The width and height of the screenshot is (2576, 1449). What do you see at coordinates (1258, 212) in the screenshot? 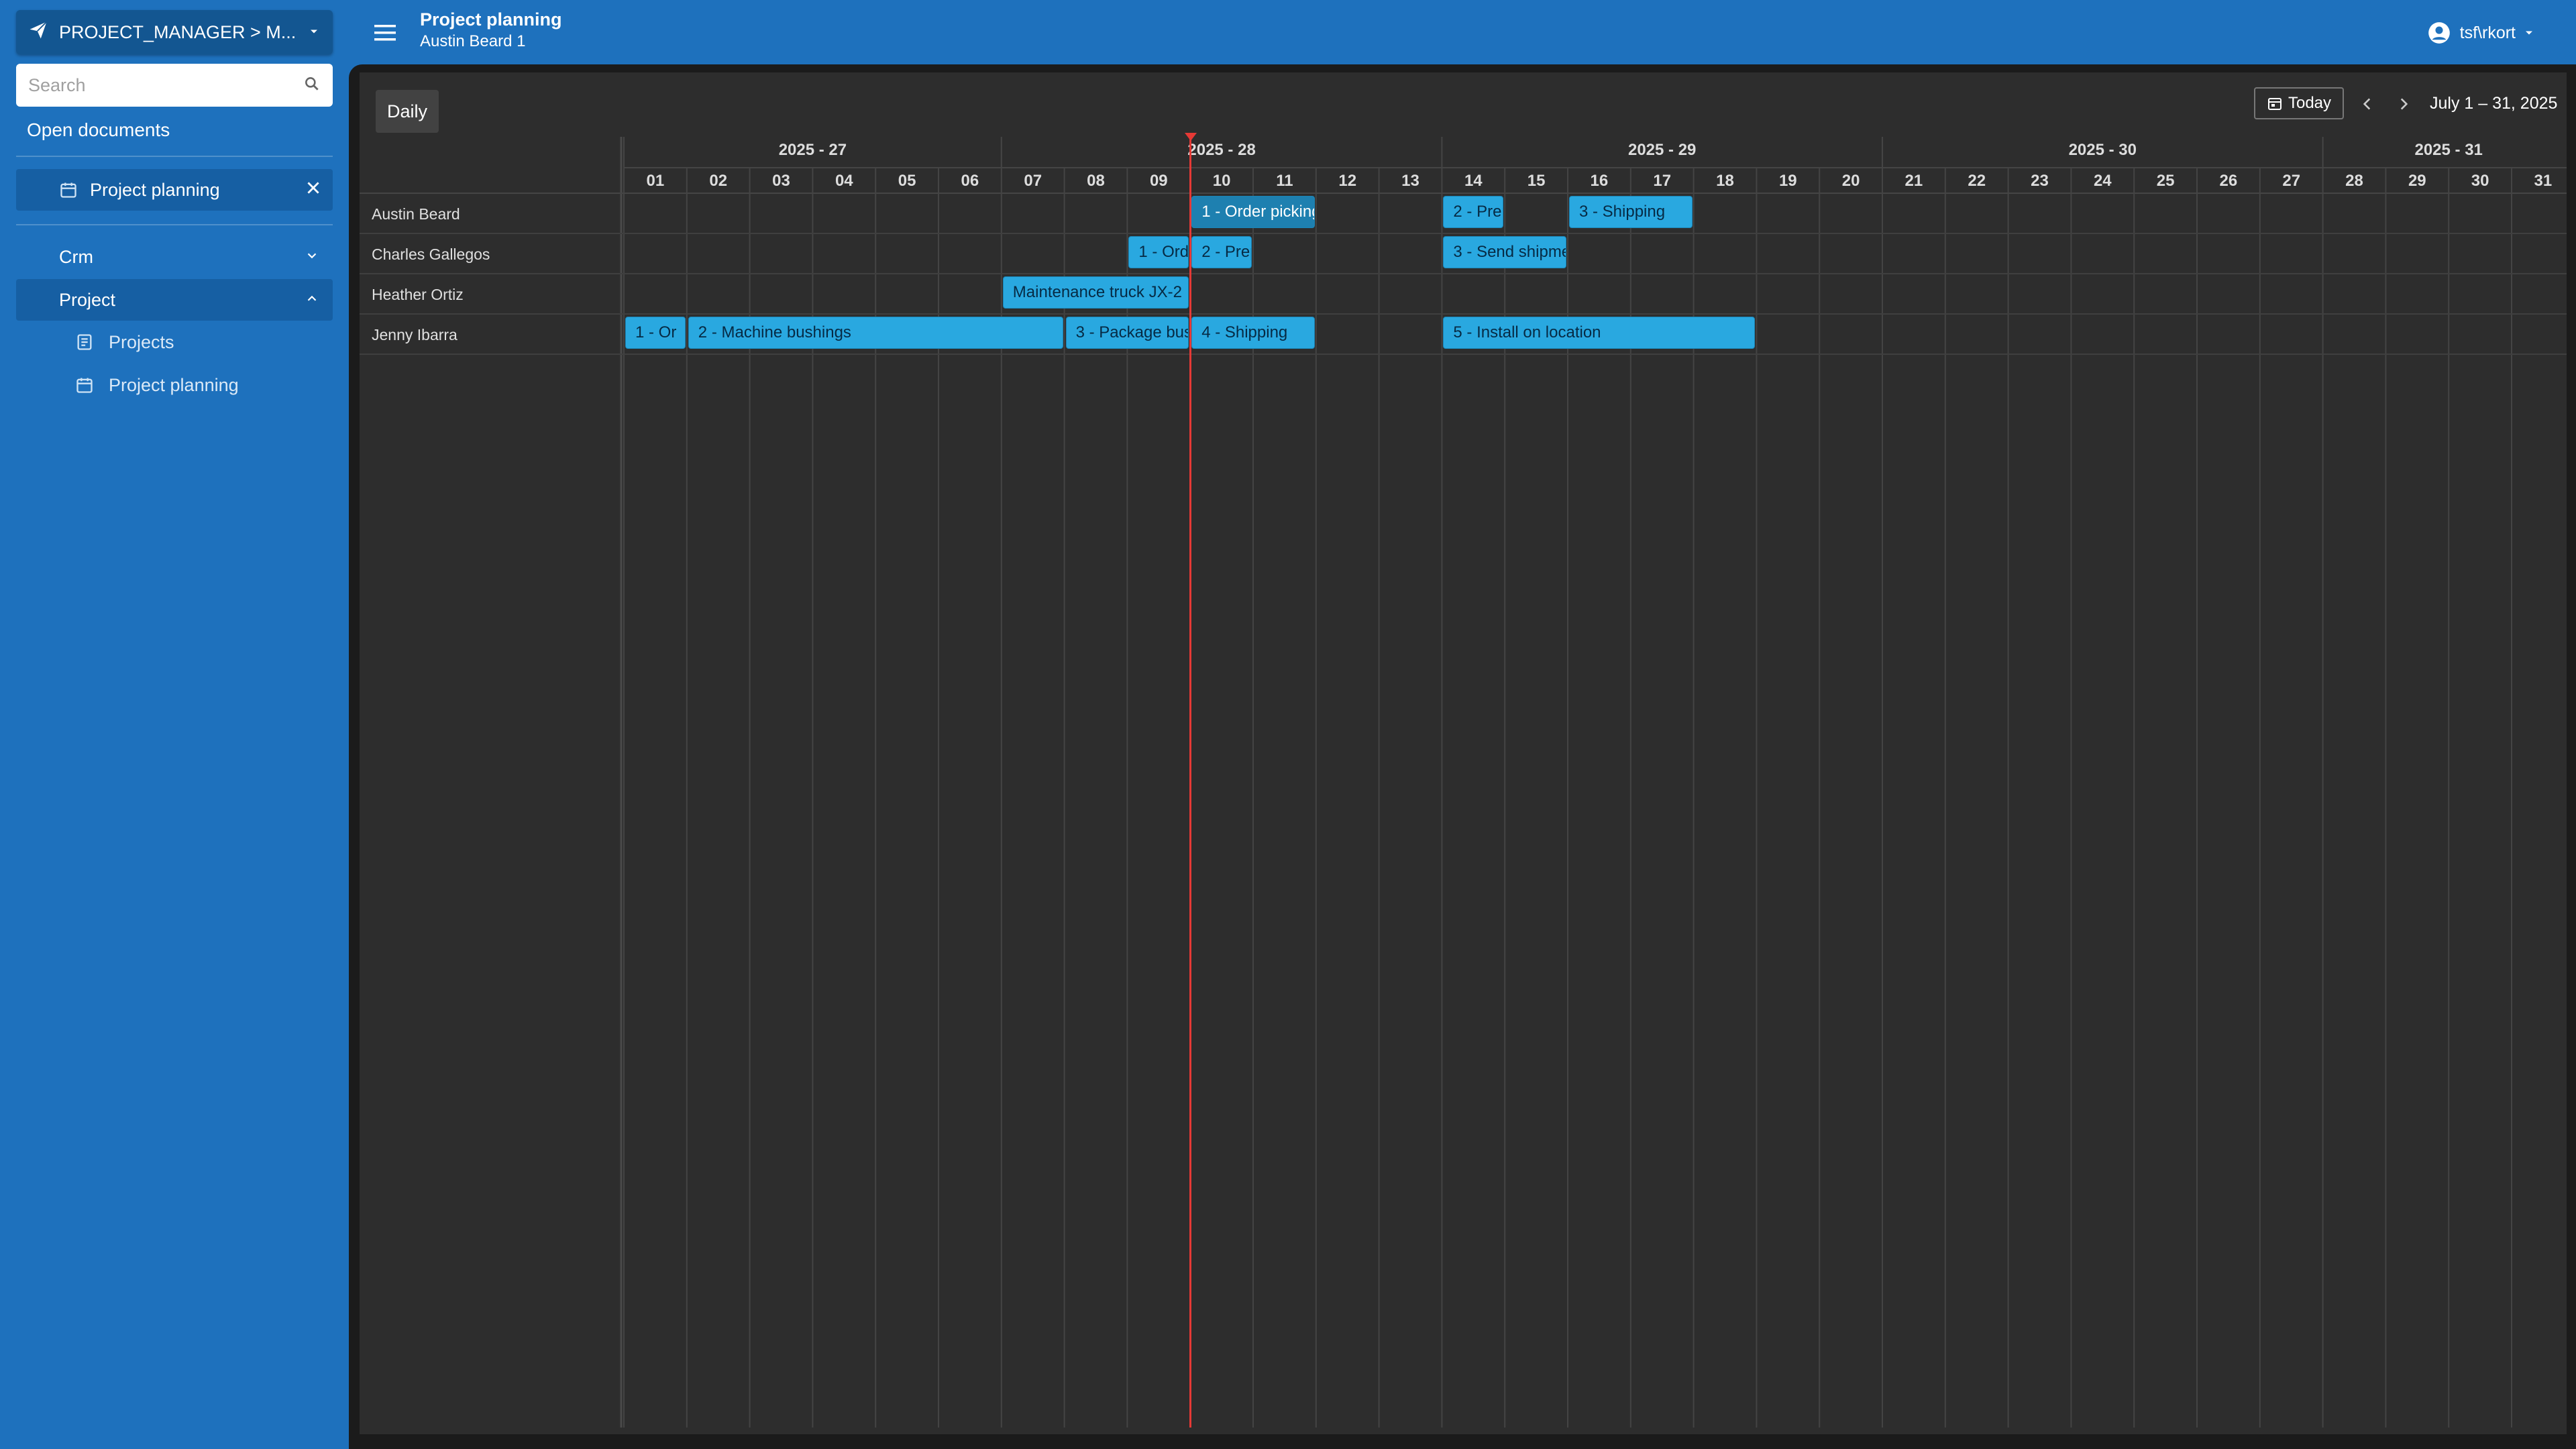
I see `schedule-event-label: 1 - Order picking` at bounding box center [1258, 212].